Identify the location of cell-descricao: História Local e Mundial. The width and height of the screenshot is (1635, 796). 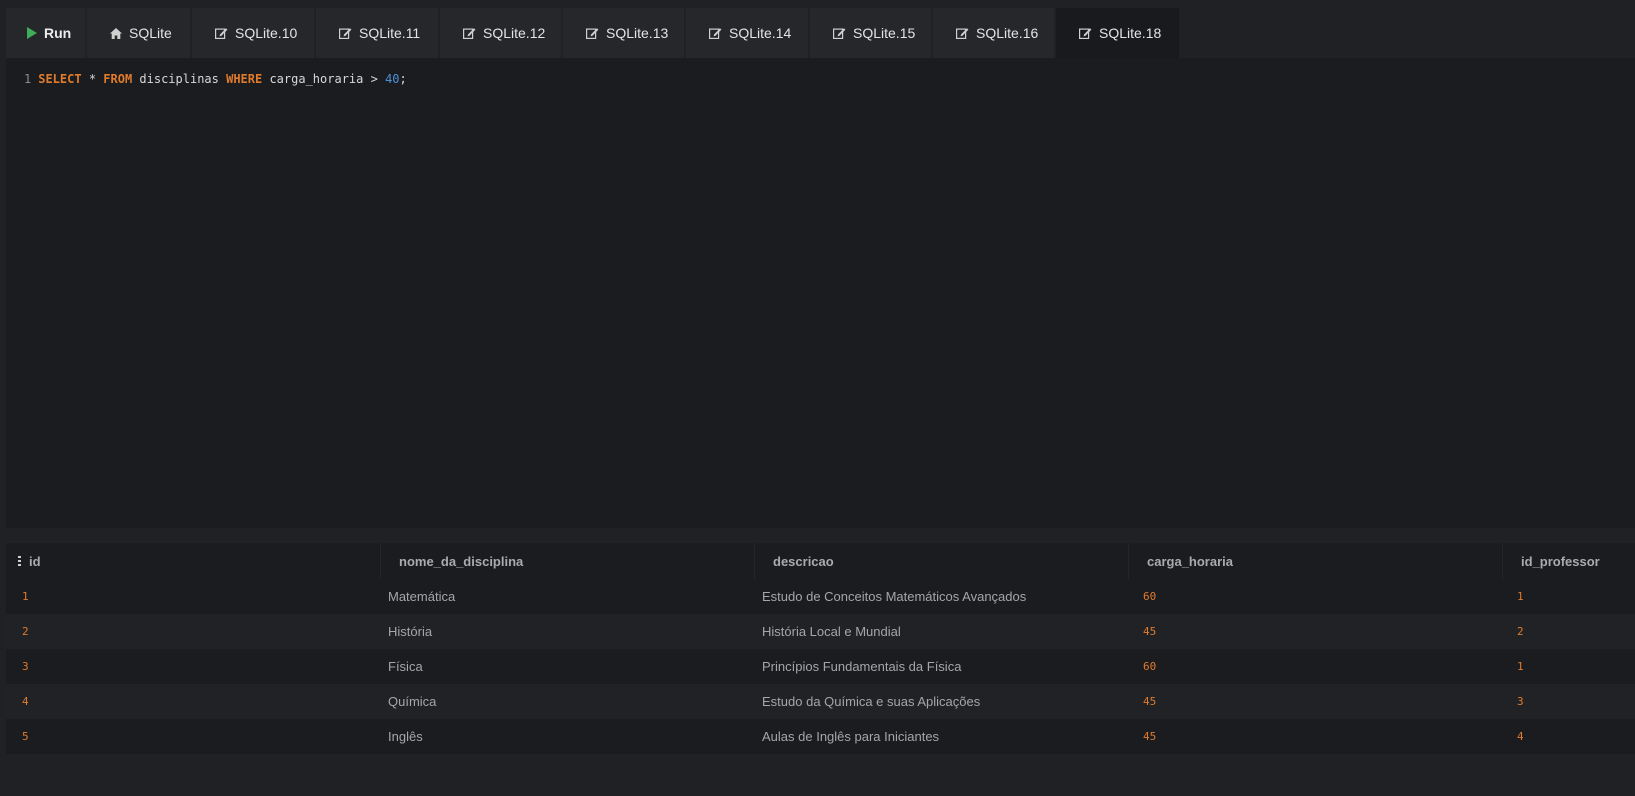
(831, 631).